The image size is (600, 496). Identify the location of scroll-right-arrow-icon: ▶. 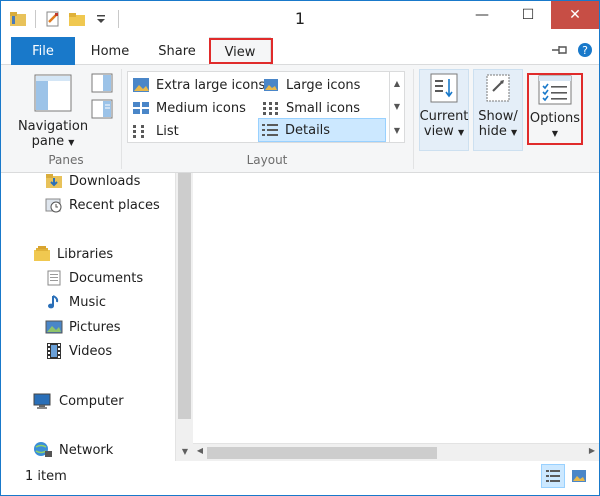
(592, 450).